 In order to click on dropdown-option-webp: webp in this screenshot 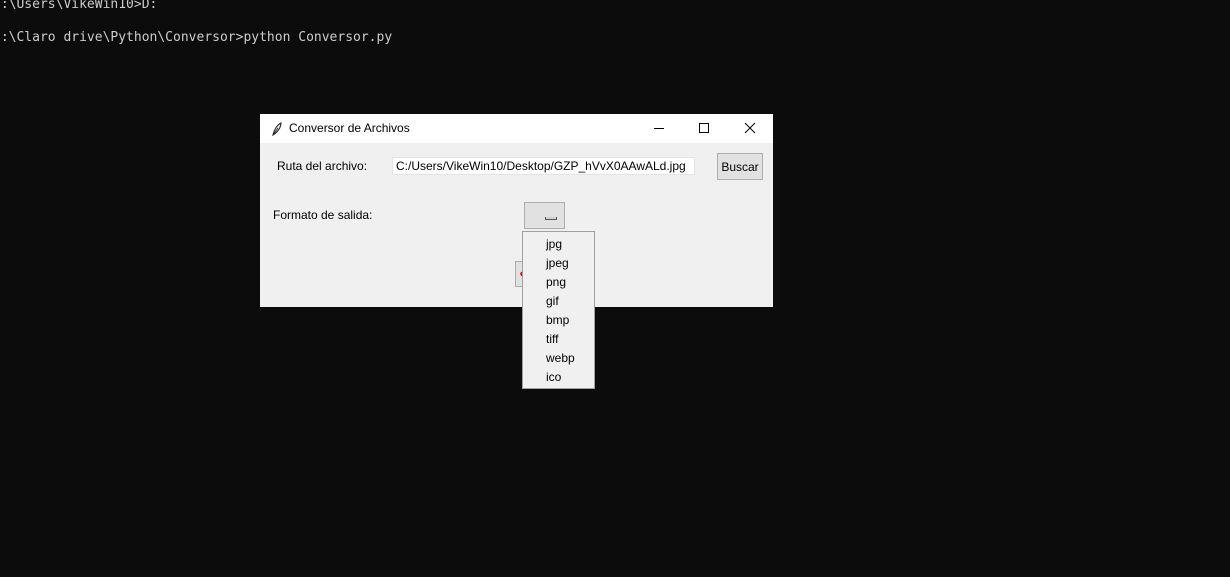, I will do `click(558, 358)`.